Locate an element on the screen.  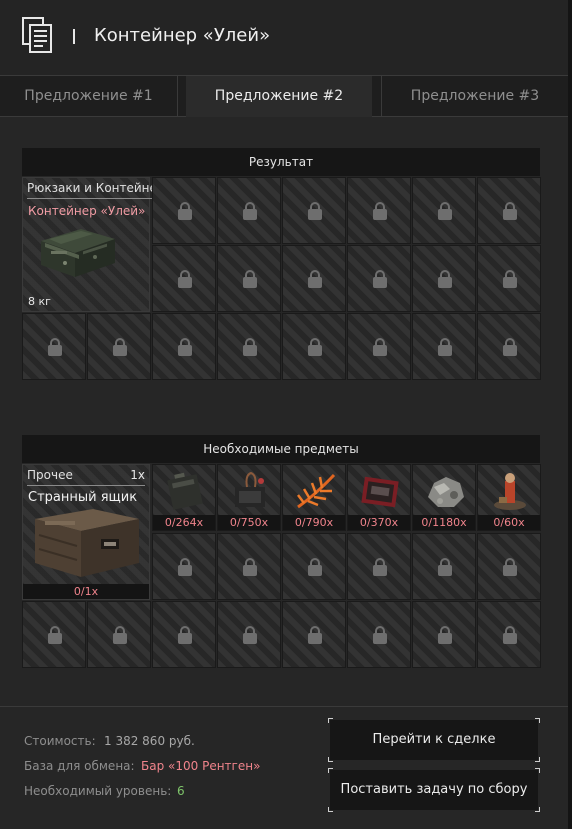
go-to-deal-label: Перейти к сделке is located at coordinates (434, 739).